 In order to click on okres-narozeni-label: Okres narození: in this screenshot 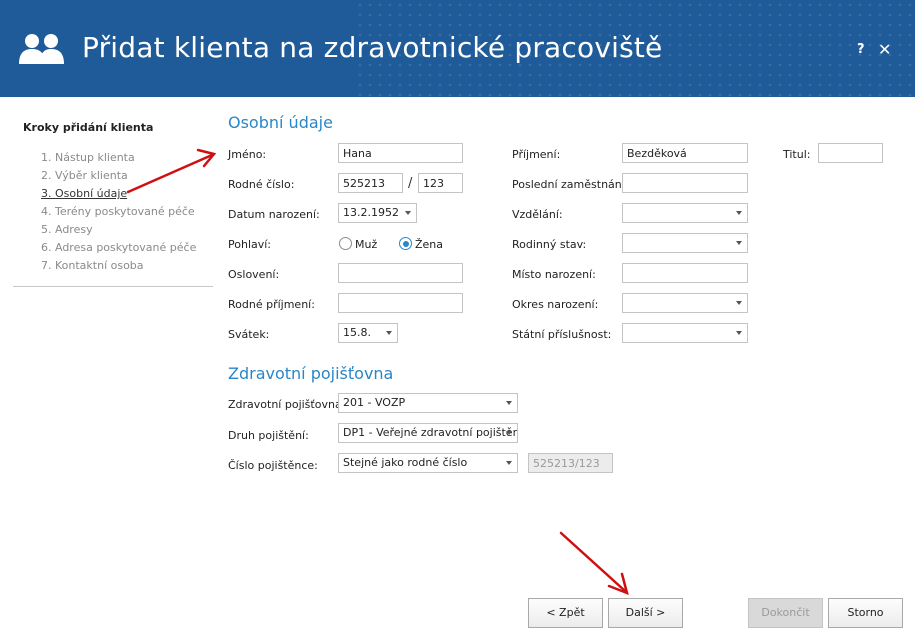, I will do `click(555, 304)`.